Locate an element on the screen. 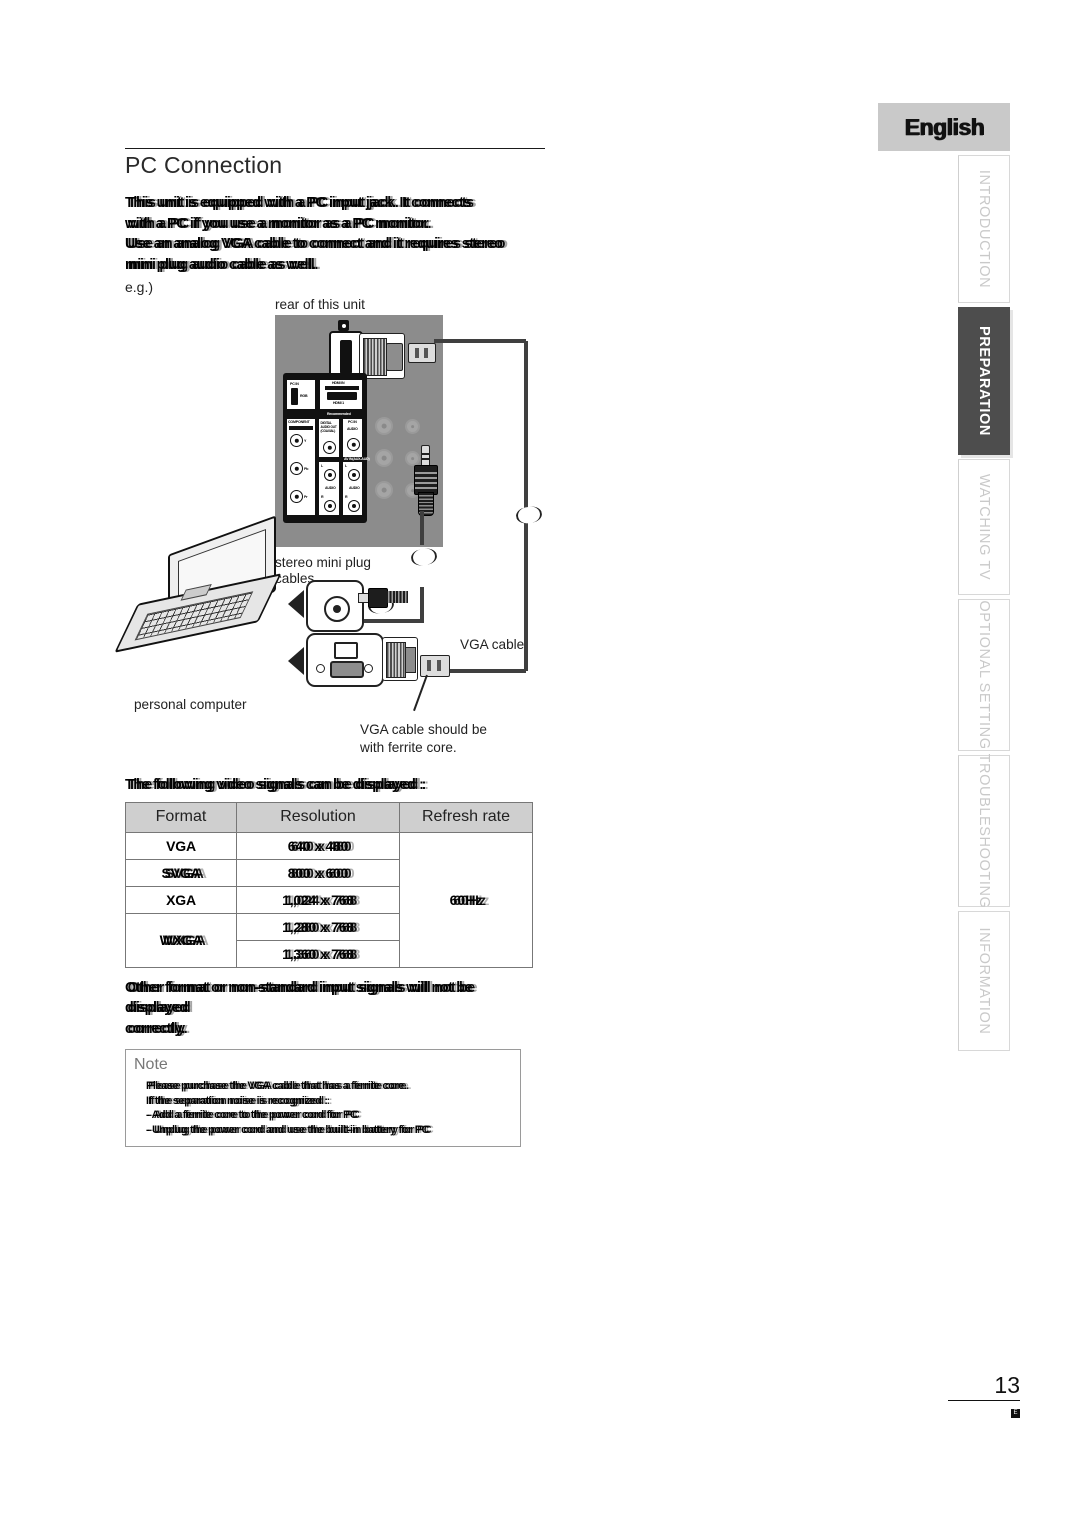 This screenshot has width=1080, height=1527. digital-audio-out-jack: DIGITAL AUDIO OUT (COAXIAL) is located at coordinates (329, 438).